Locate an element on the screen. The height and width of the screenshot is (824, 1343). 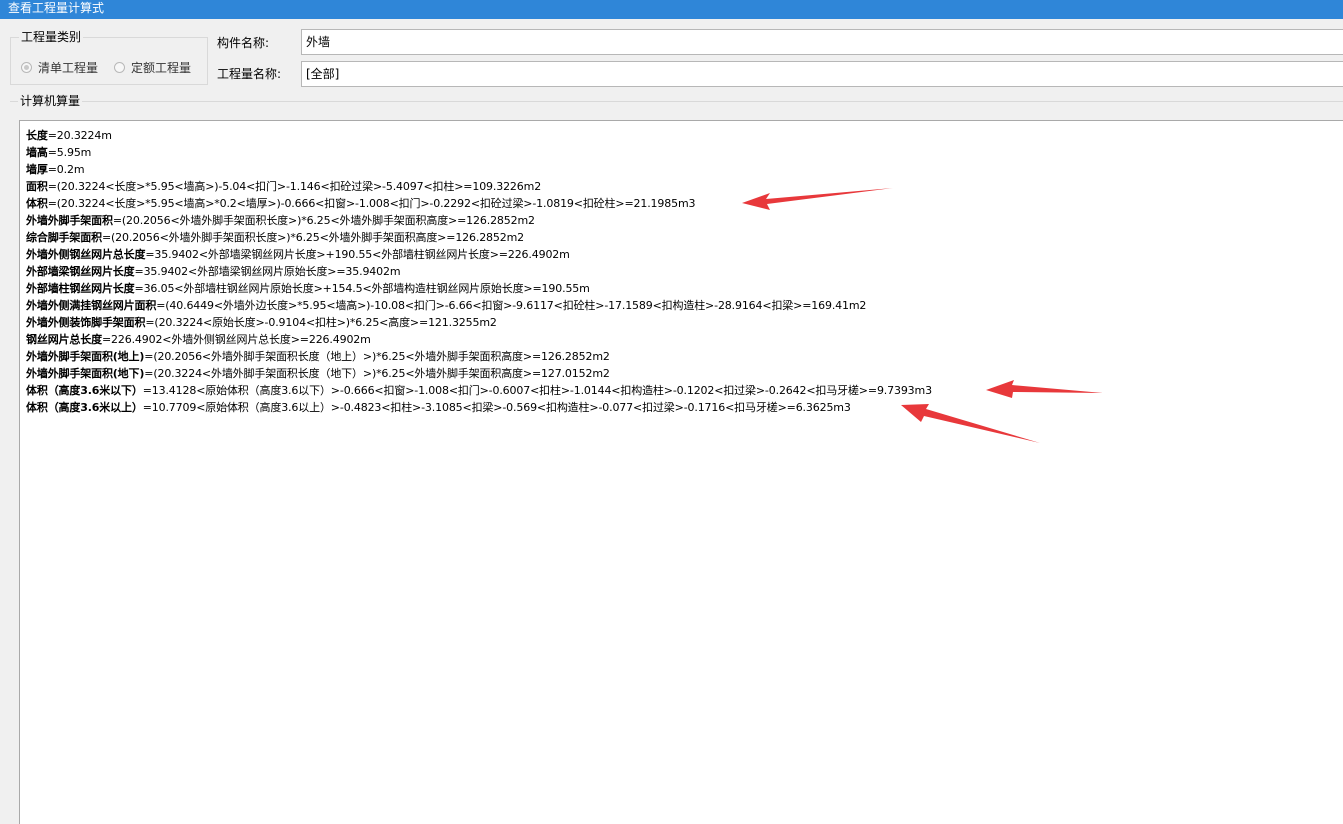
calc-line-name: 体积（高度3.6米以下） is located at coordinates (84, 390).